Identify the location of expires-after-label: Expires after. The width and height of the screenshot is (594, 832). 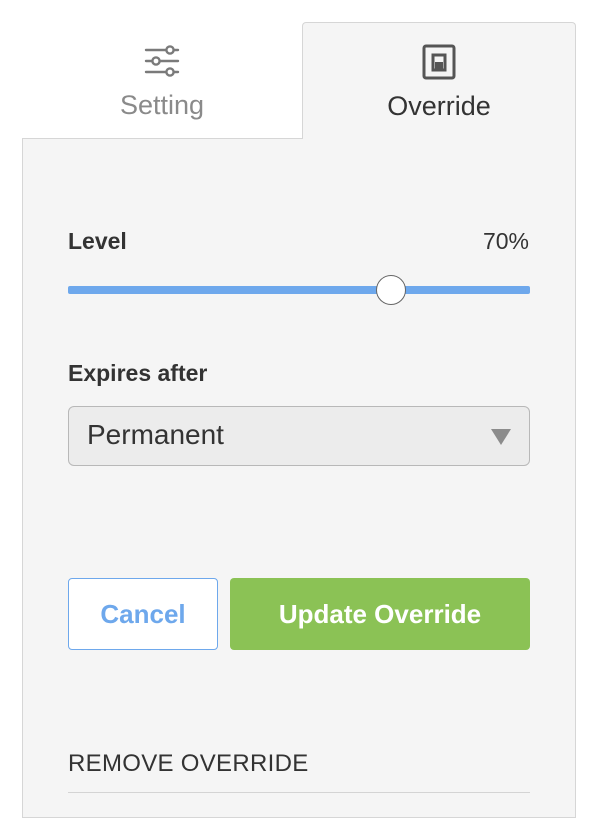
(138, 373).